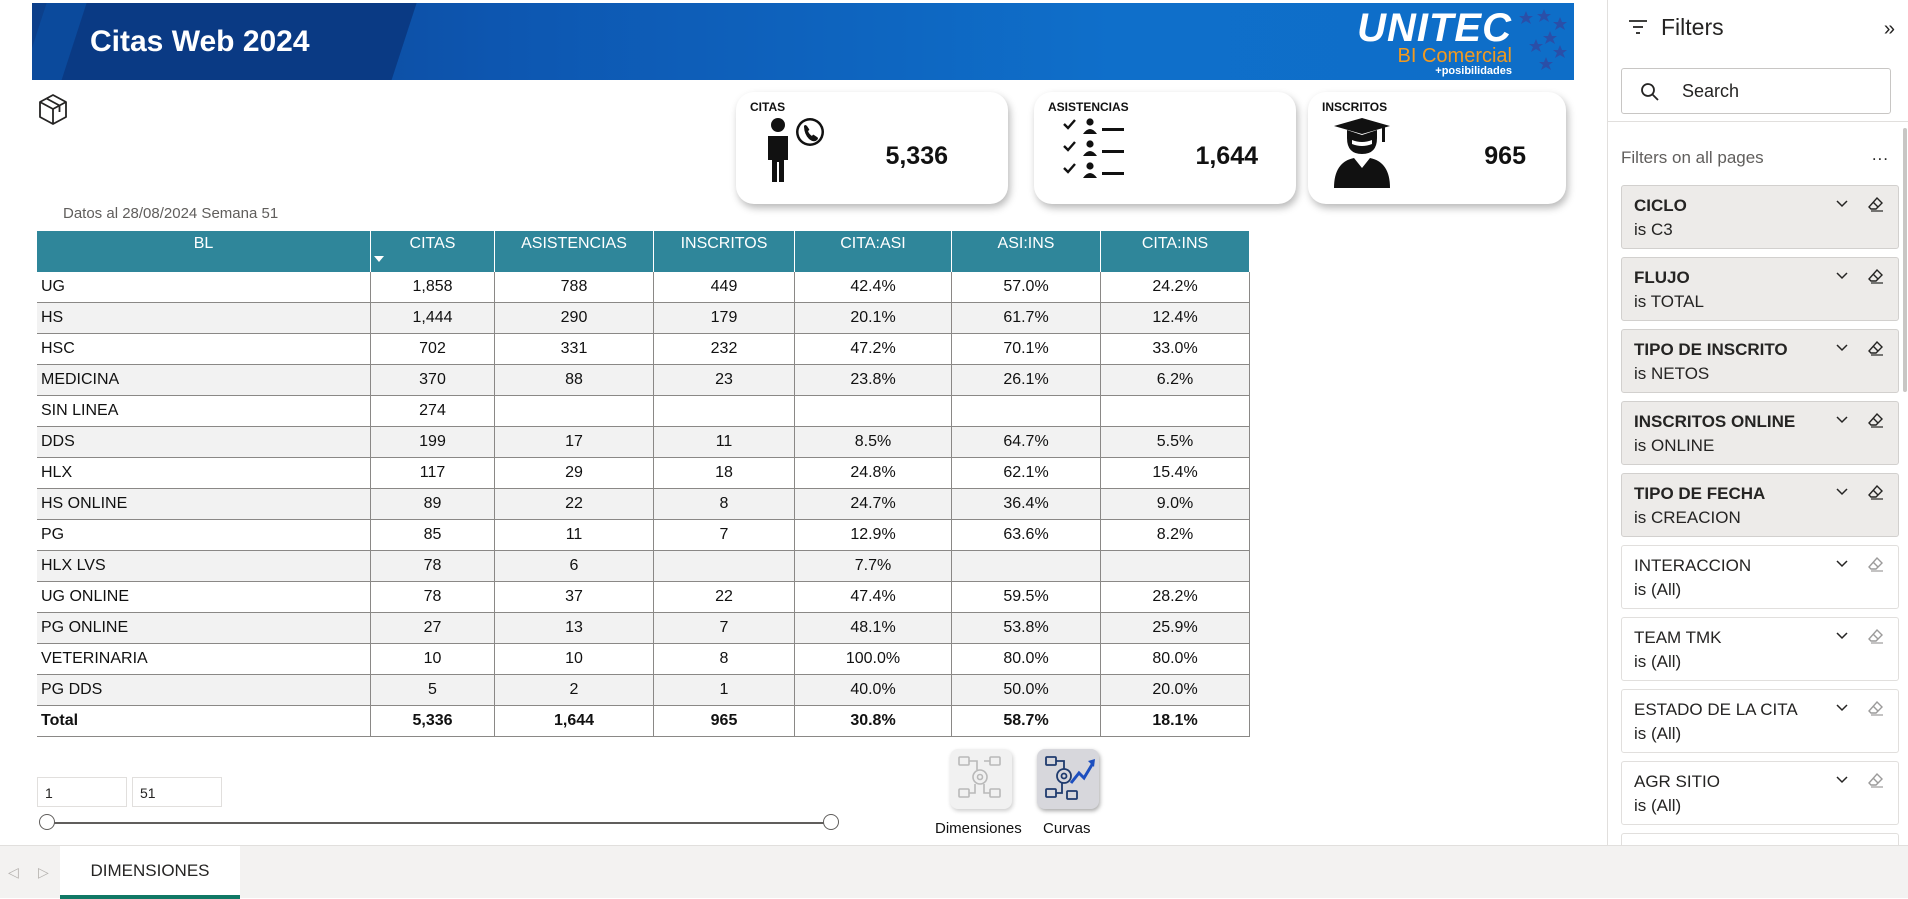 This screenshot has height=899, width=1908. I want to click on slider-min-input: 1, so click(82, 792).